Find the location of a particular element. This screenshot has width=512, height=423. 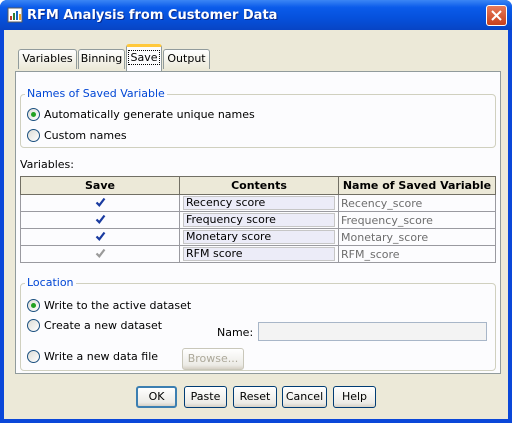

custom-names-label: Custom names is located at coordinates (85, 135).